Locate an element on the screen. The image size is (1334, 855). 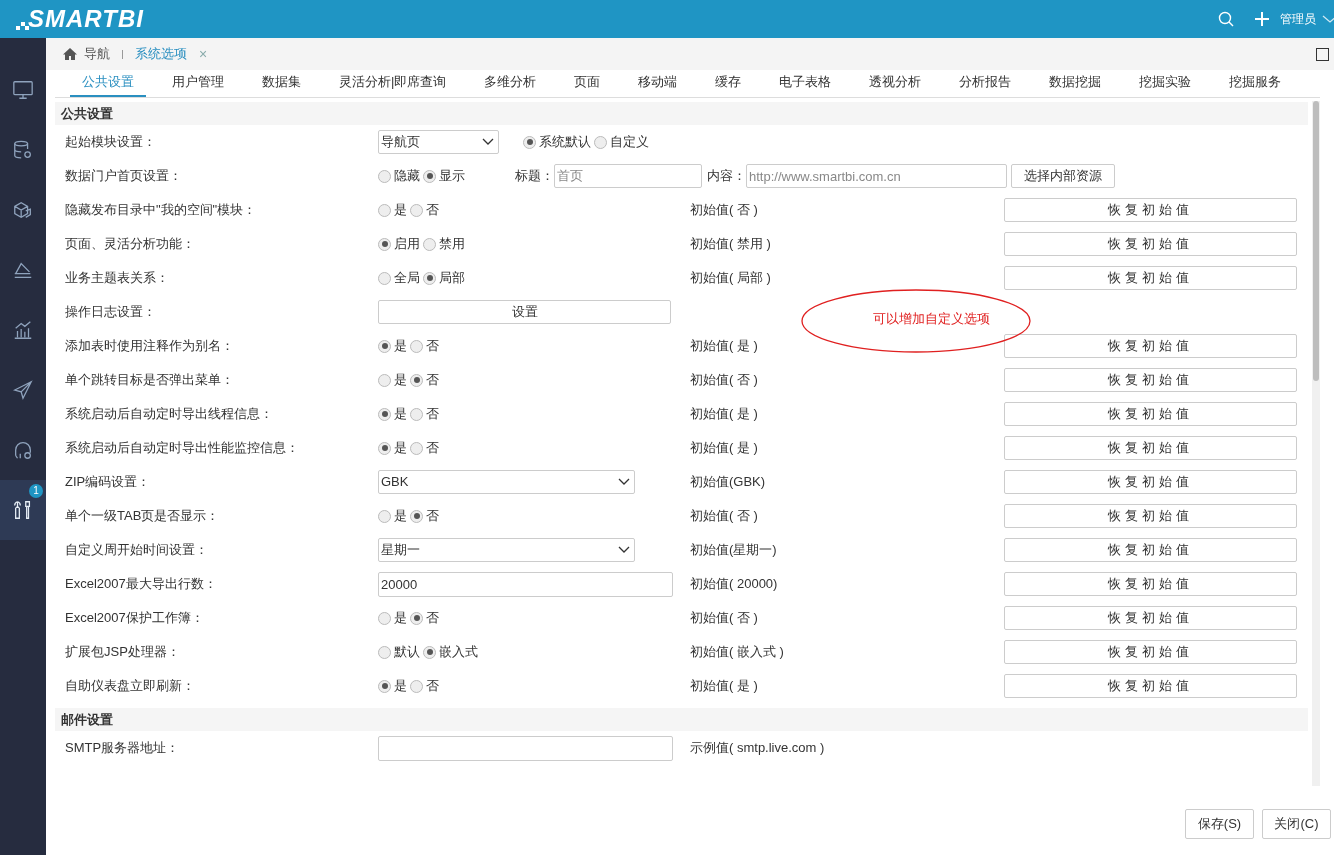
tab: 挖掘服务 is located at coordinates (1255, 84).